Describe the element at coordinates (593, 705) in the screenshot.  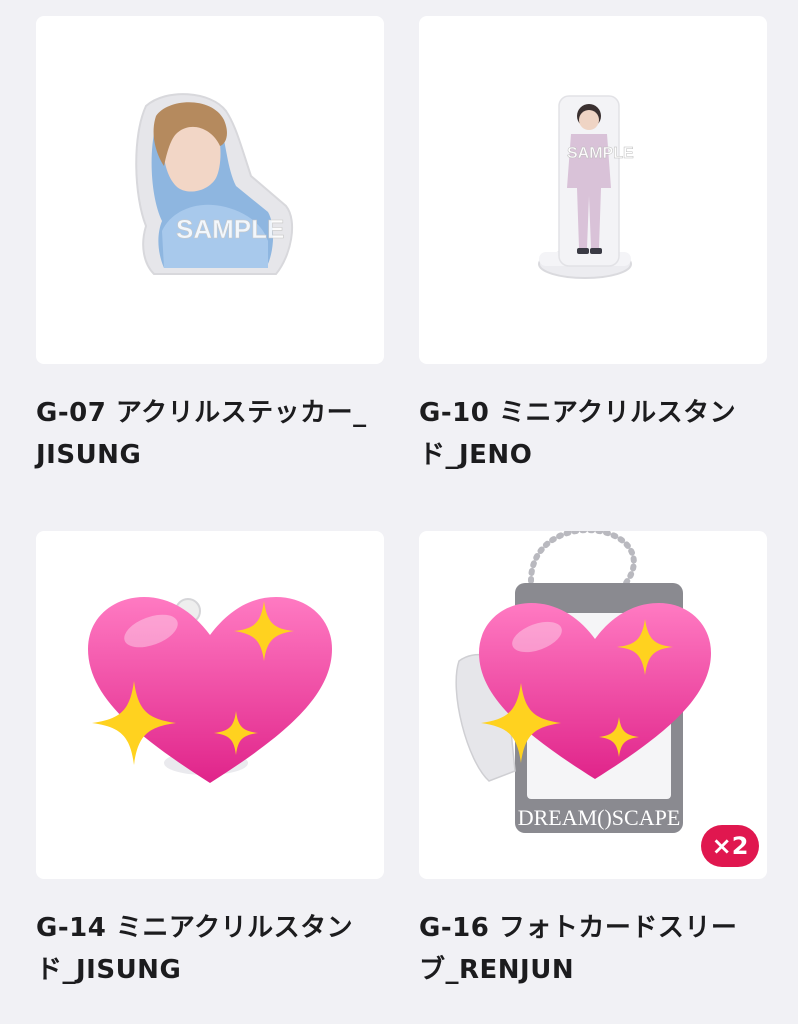
I see `product-image: DREAM()SCAPE ×2` at that location.